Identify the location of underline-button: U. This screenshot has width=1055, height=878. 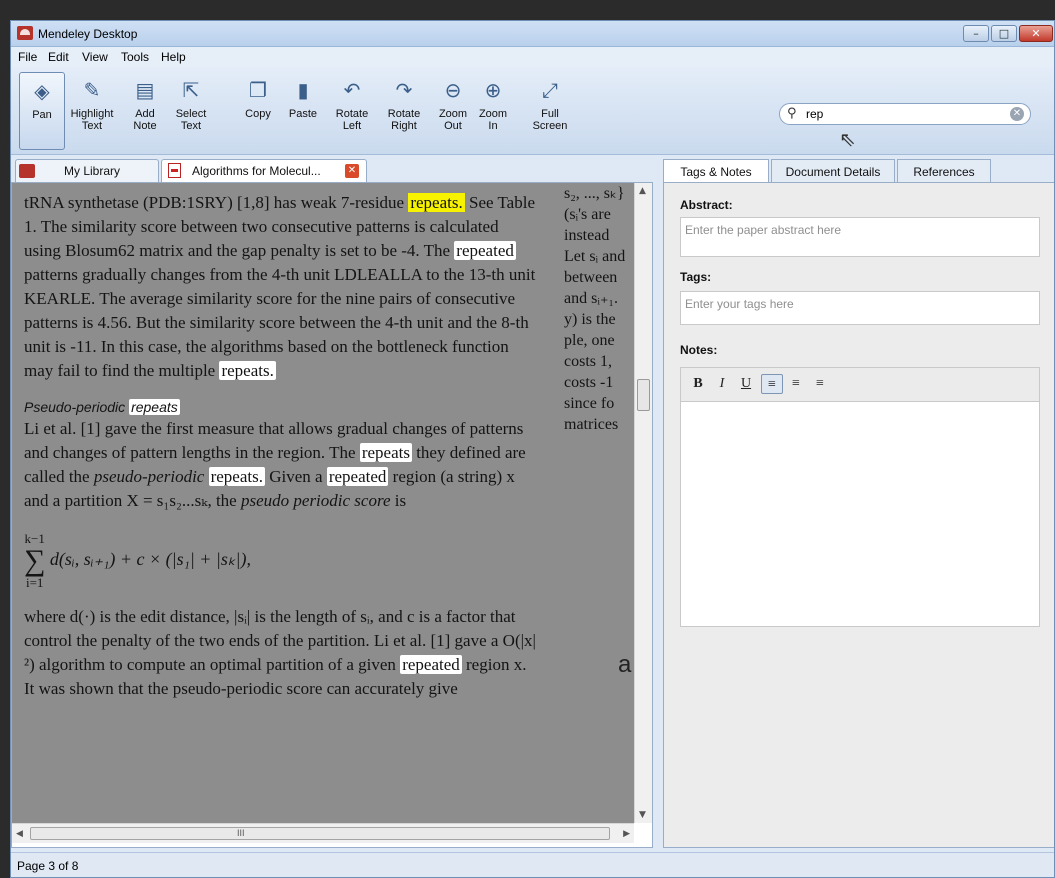
(746, 384).